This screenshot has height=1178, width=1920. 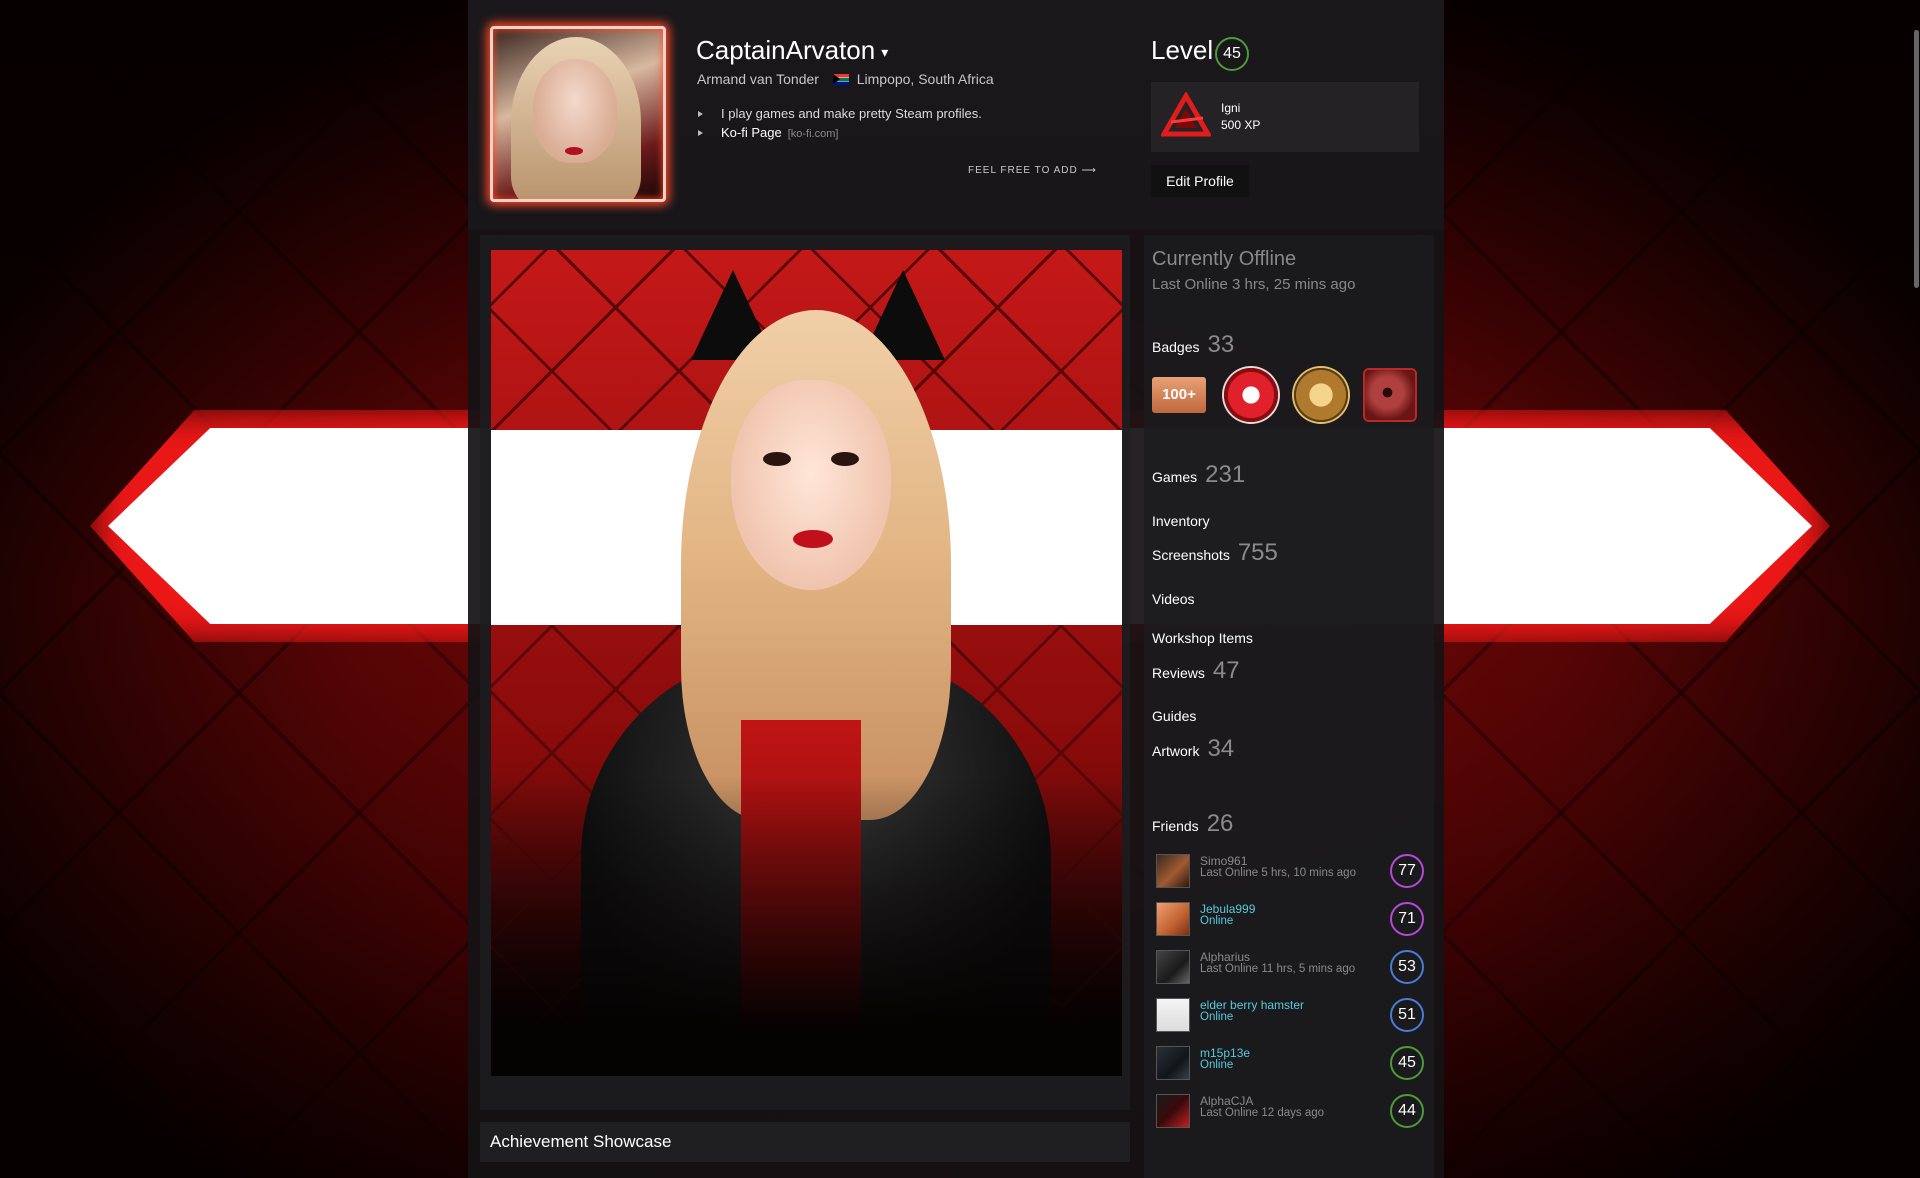 I want to click on friend-name: Jebula999, so click(x=1228, y=909).